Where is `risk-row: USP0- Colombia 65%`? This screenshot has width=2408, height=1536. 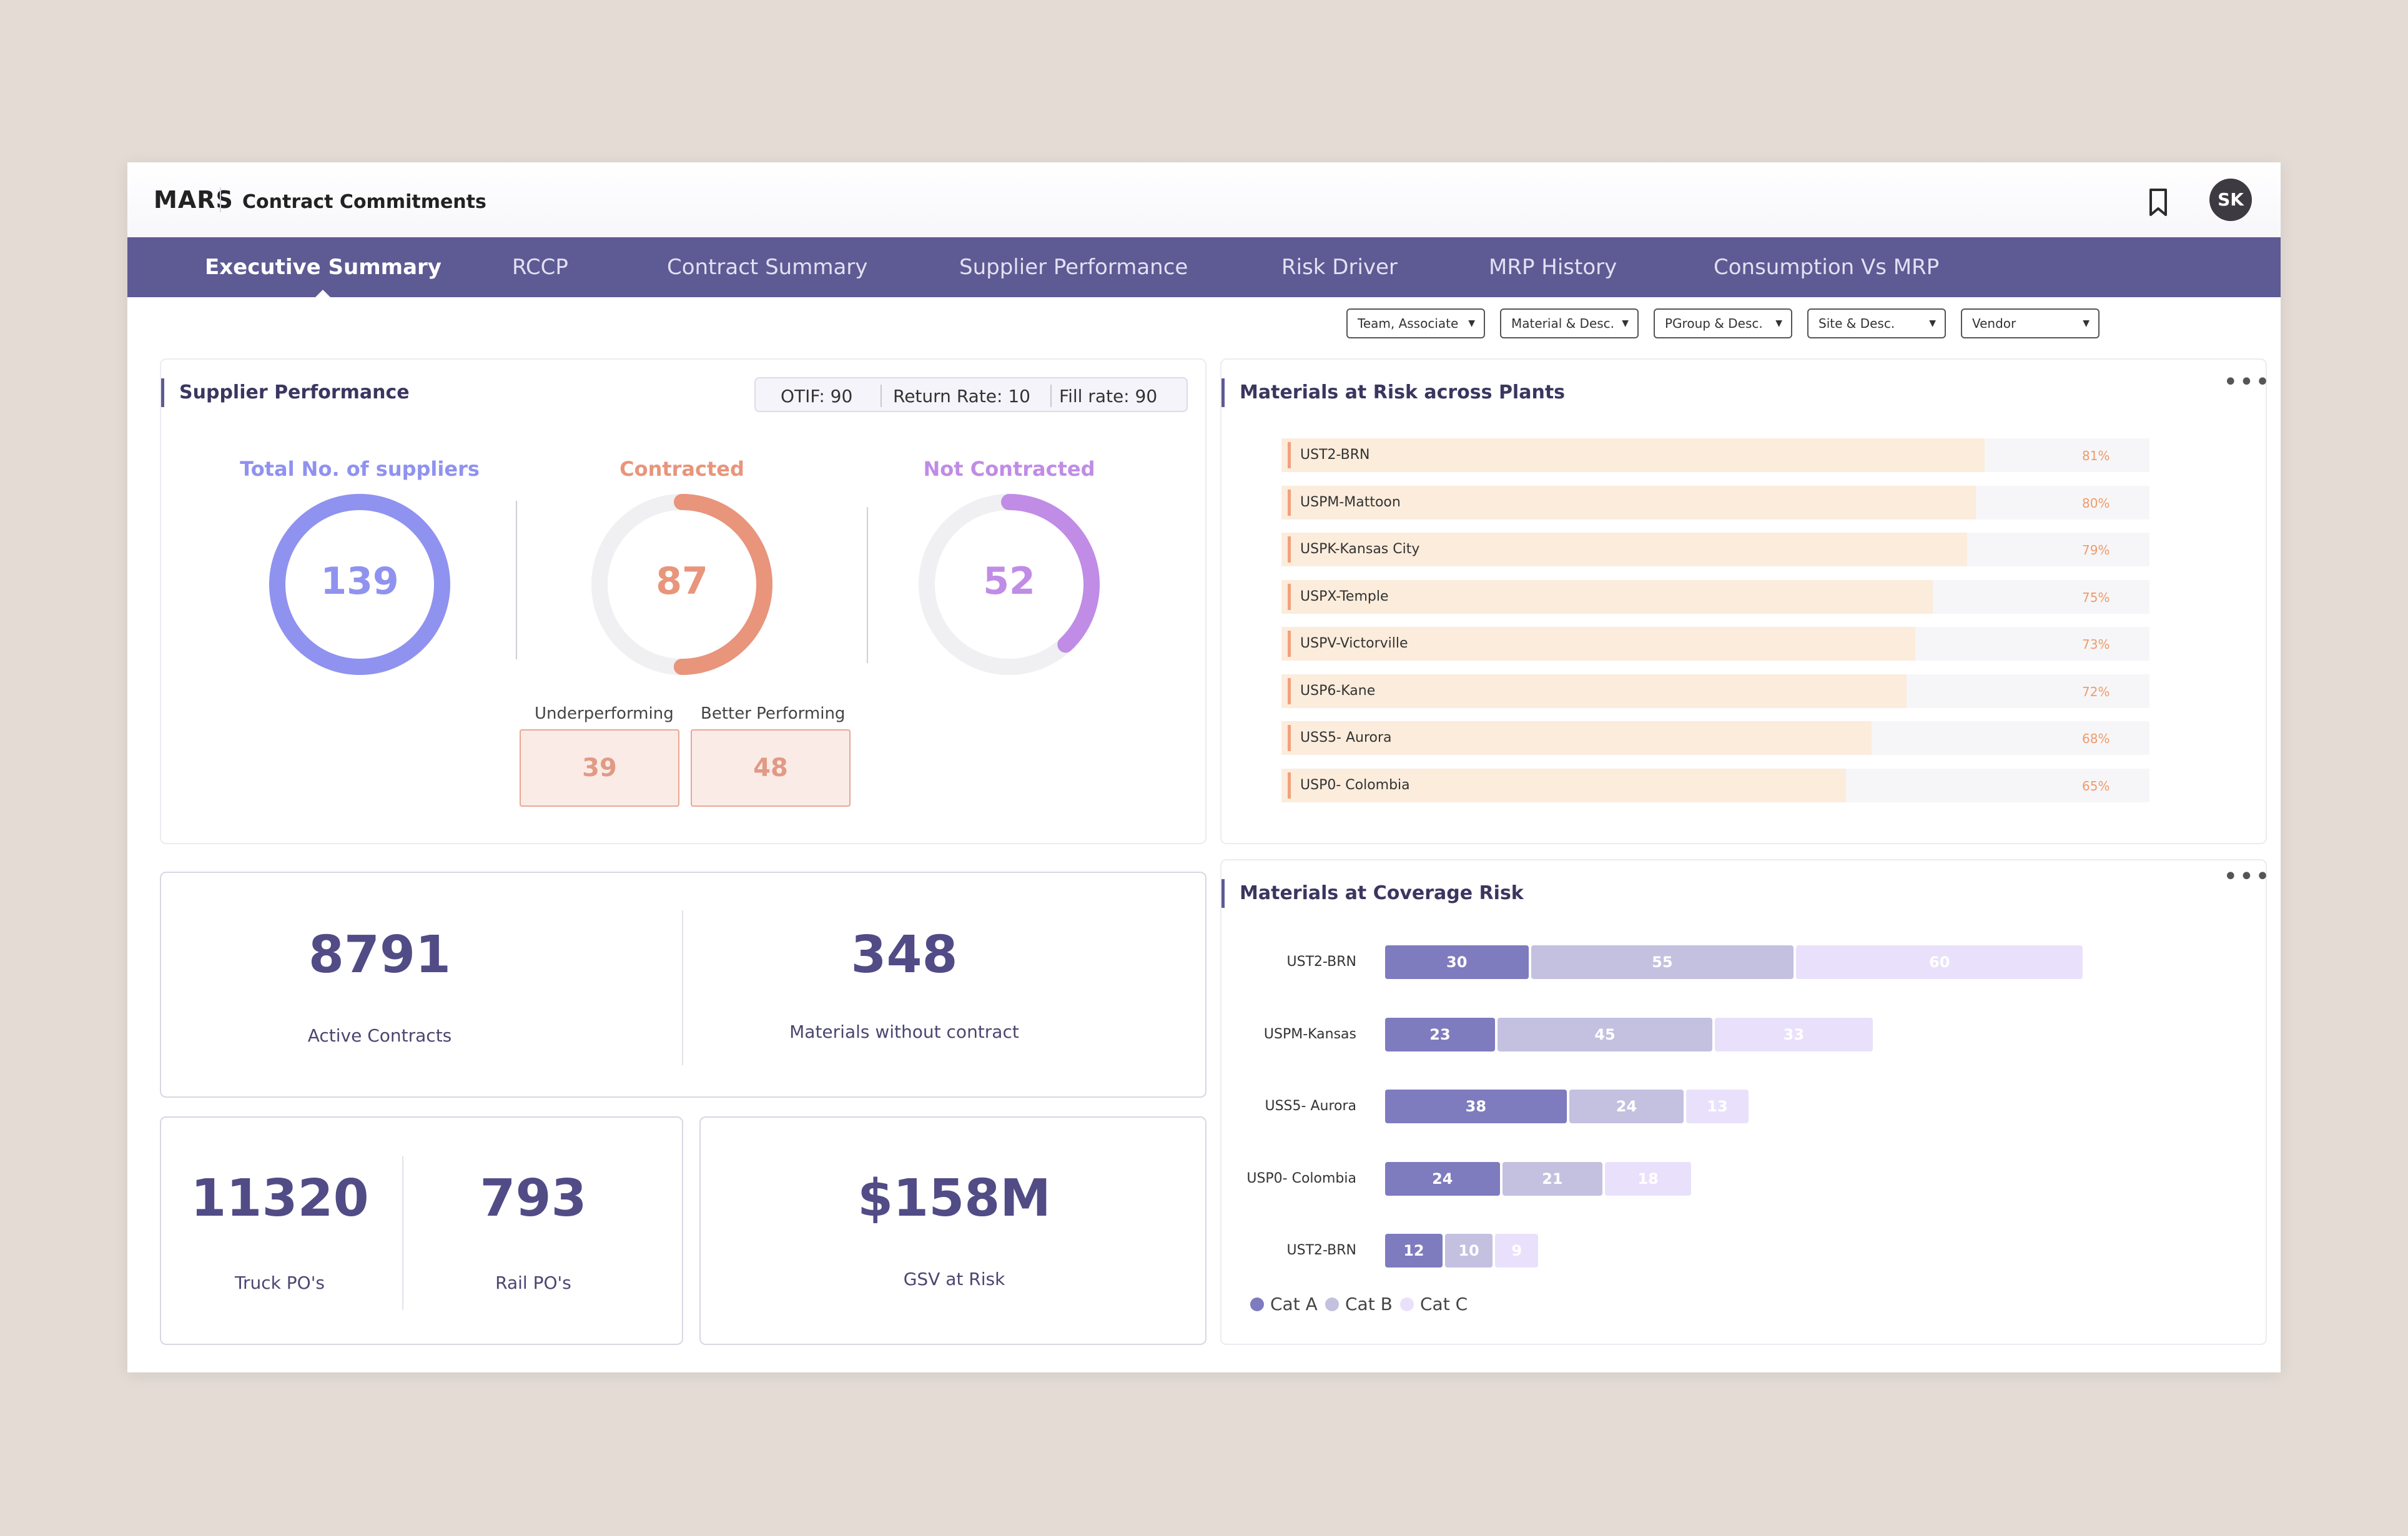
risk-row: USP0- Colombia 65% is located at coordinates (1715, 785).